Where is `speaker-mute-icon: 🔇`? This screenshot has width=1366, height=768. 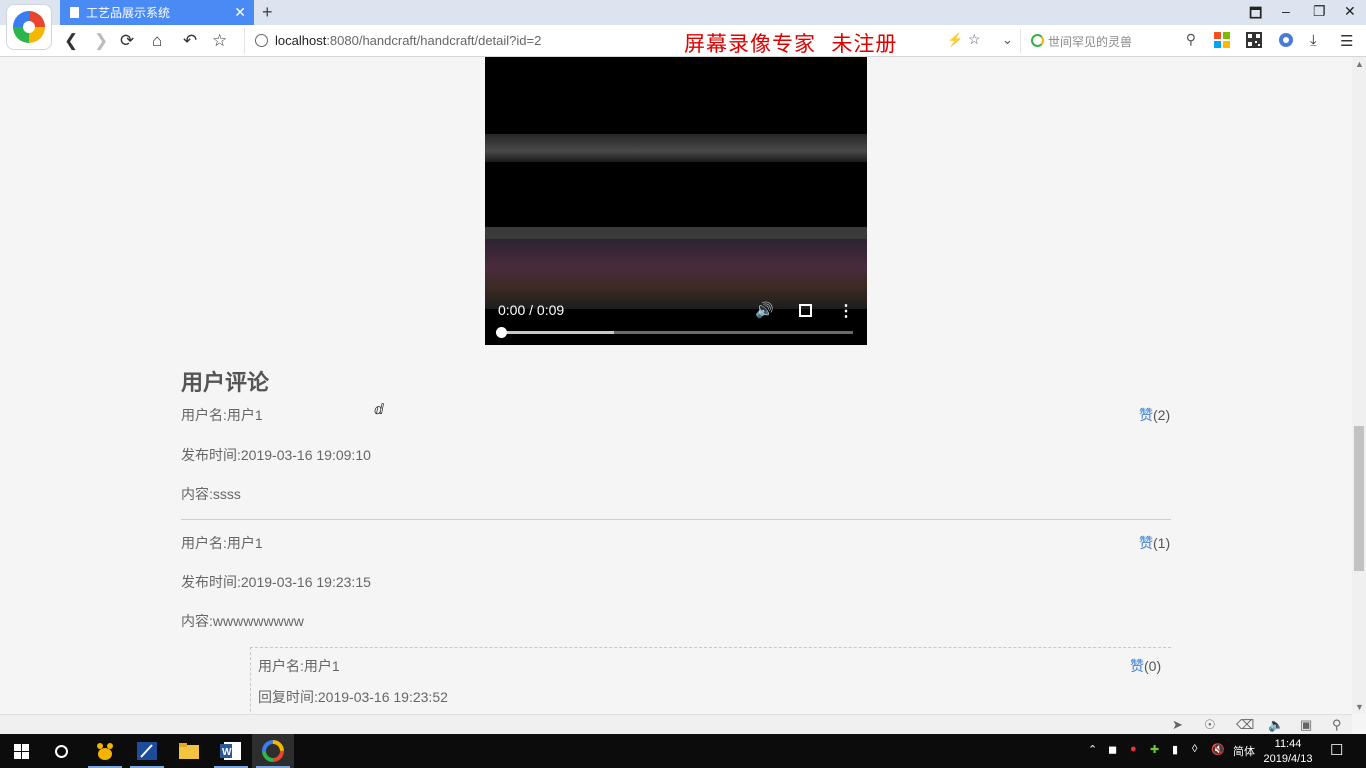
speaker-mute-icon: 🔇 is located at coordinates (1218, 749).